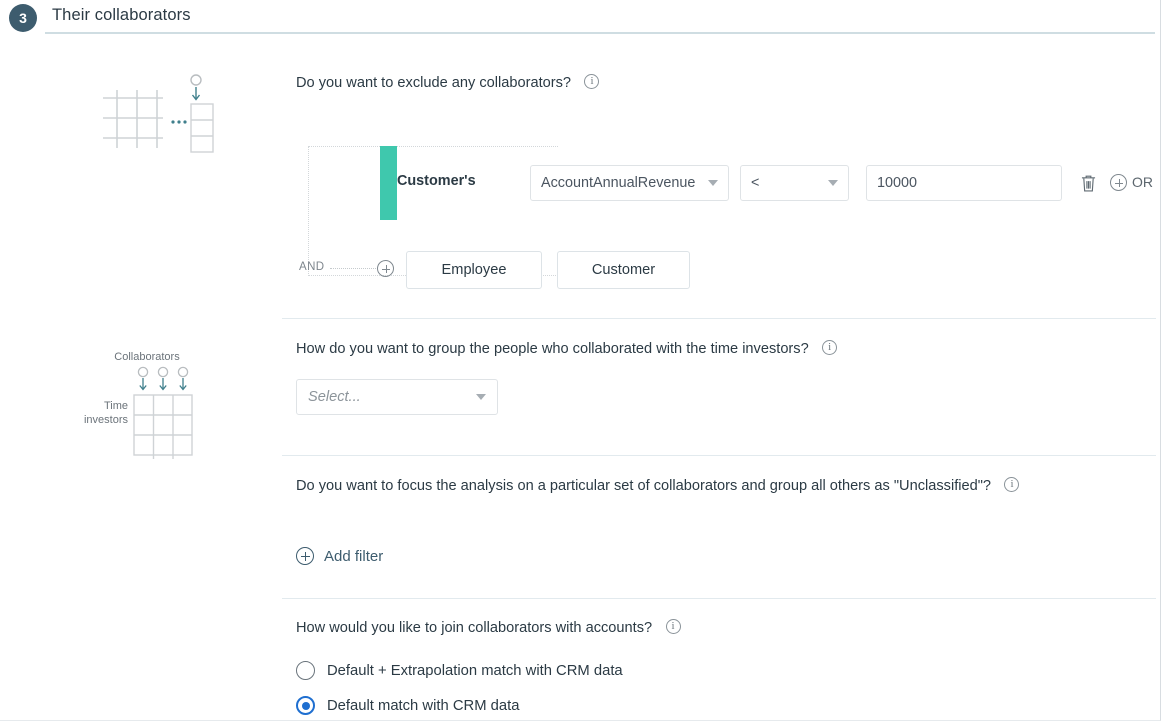  Describe the element at coordinates (385, 268) in the screenshot. I see `add-and-condition-icon` at that location.